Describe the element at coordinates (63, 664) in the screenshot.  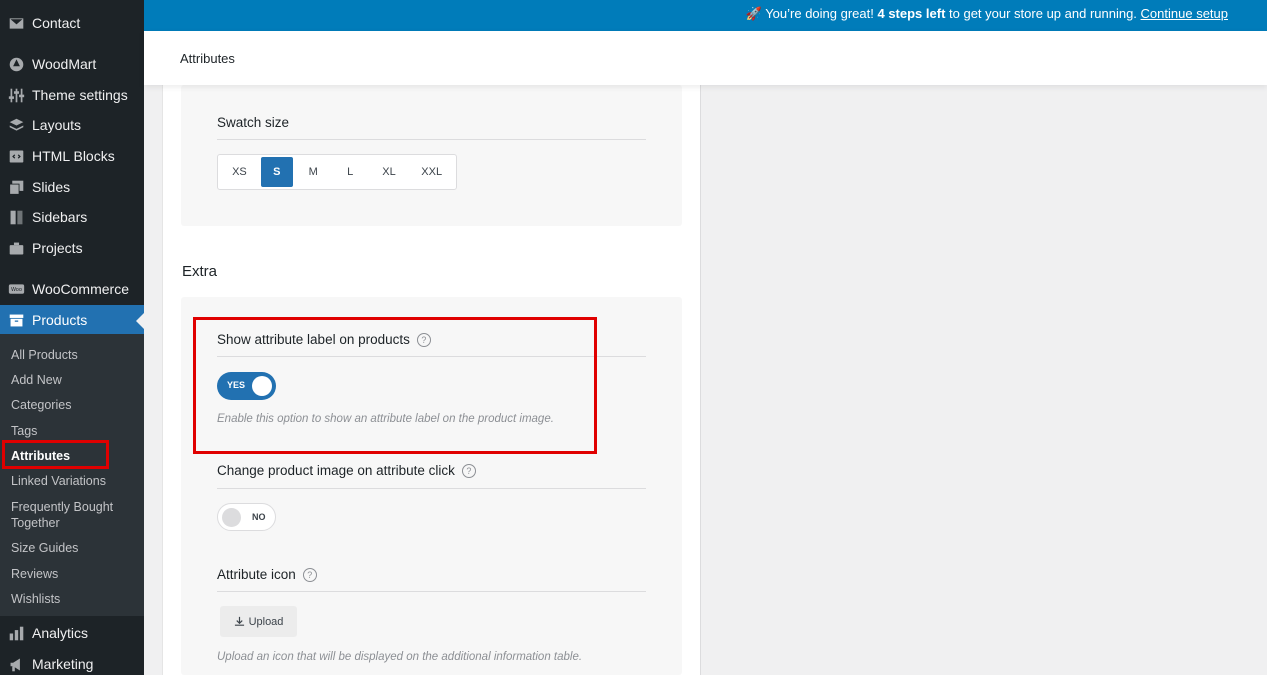
I see `menu-label: Marketing` at that location.